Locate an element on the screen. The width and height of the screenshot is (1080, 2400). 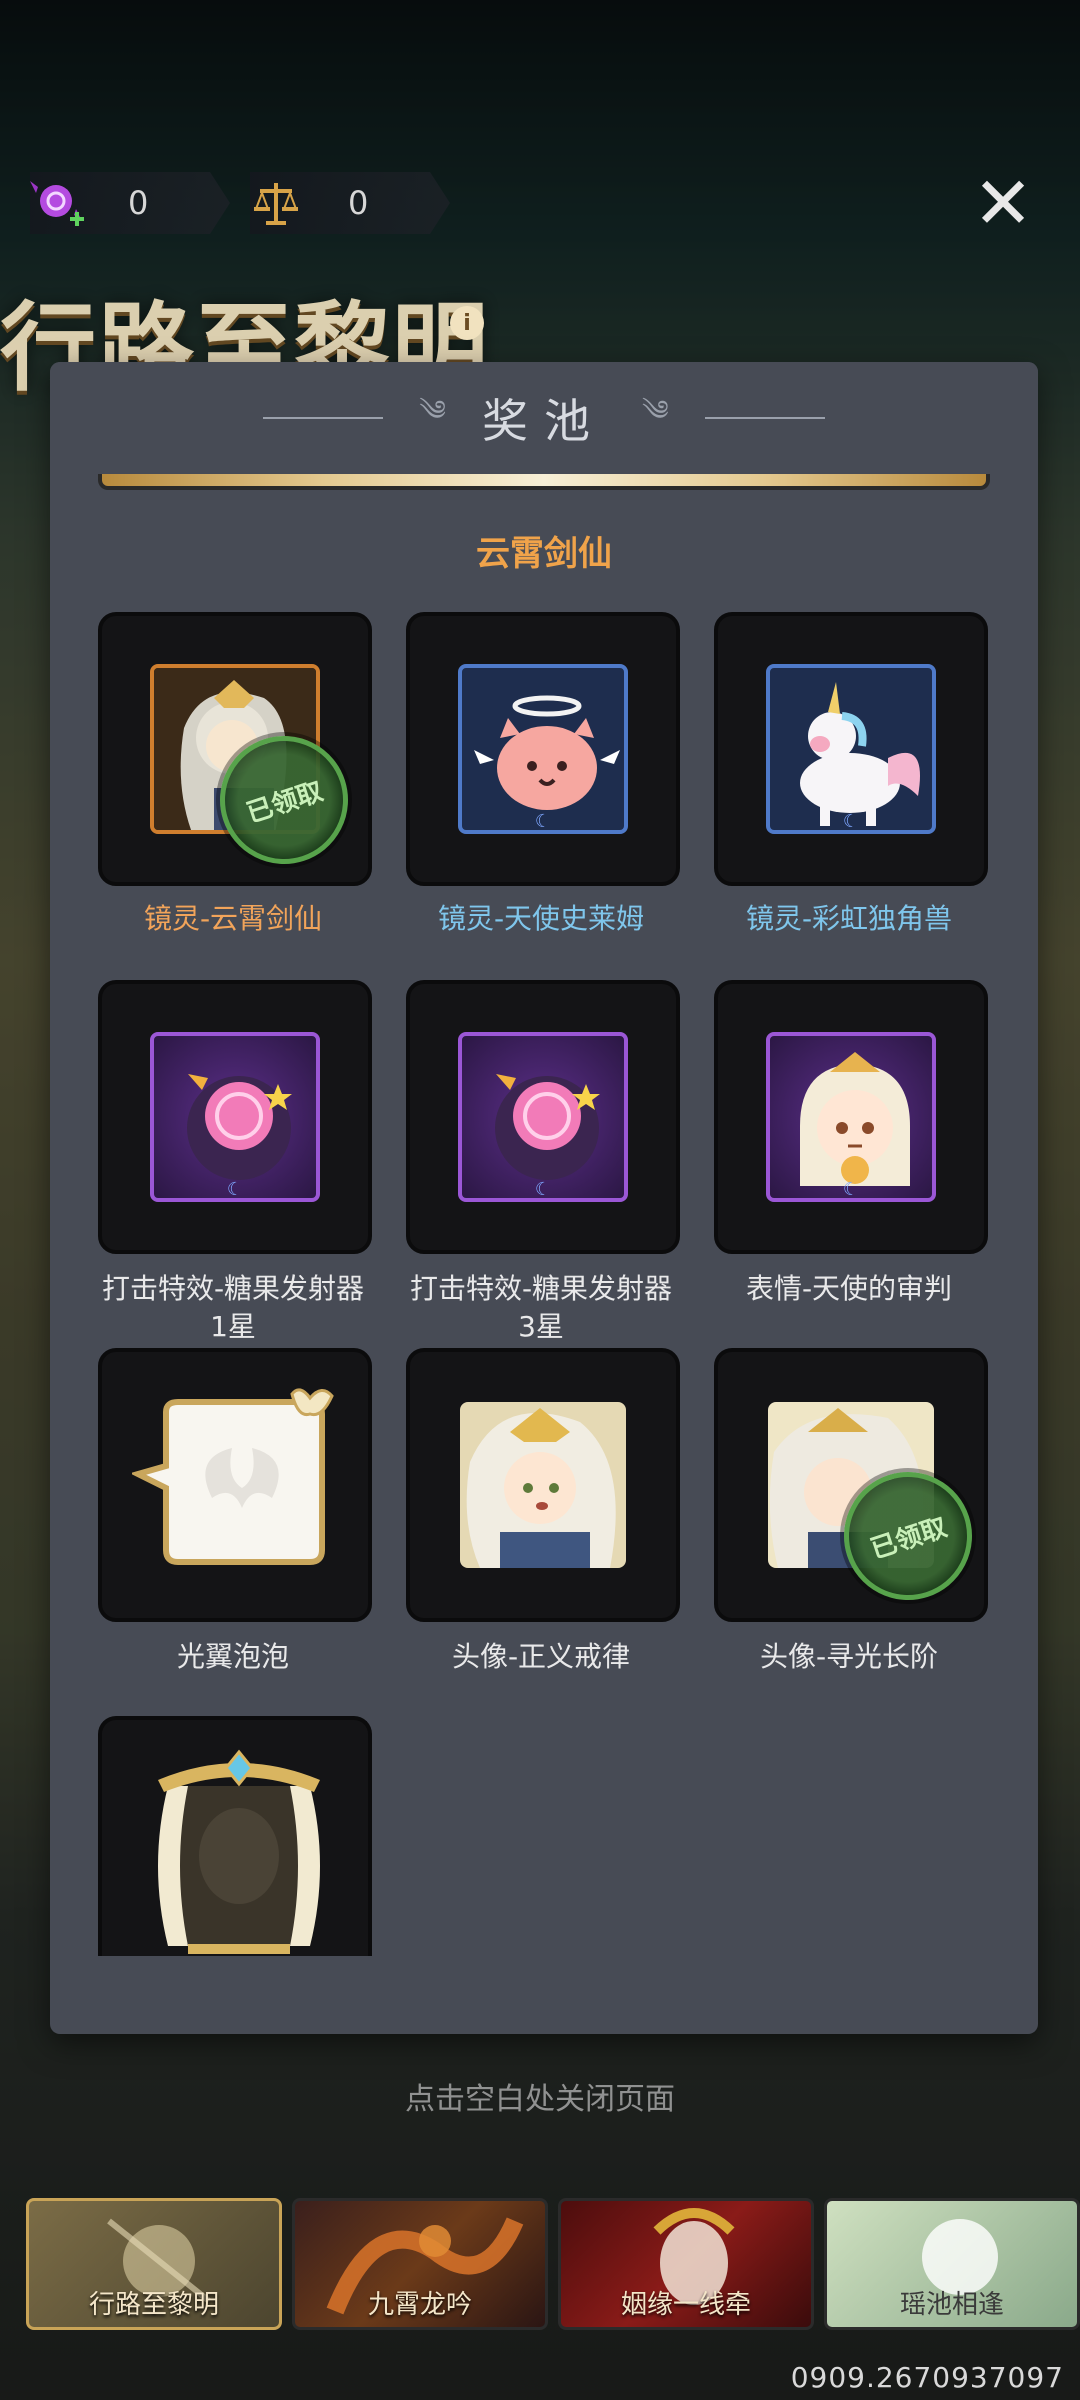
scales-icon is located at coordinates (279, 203).